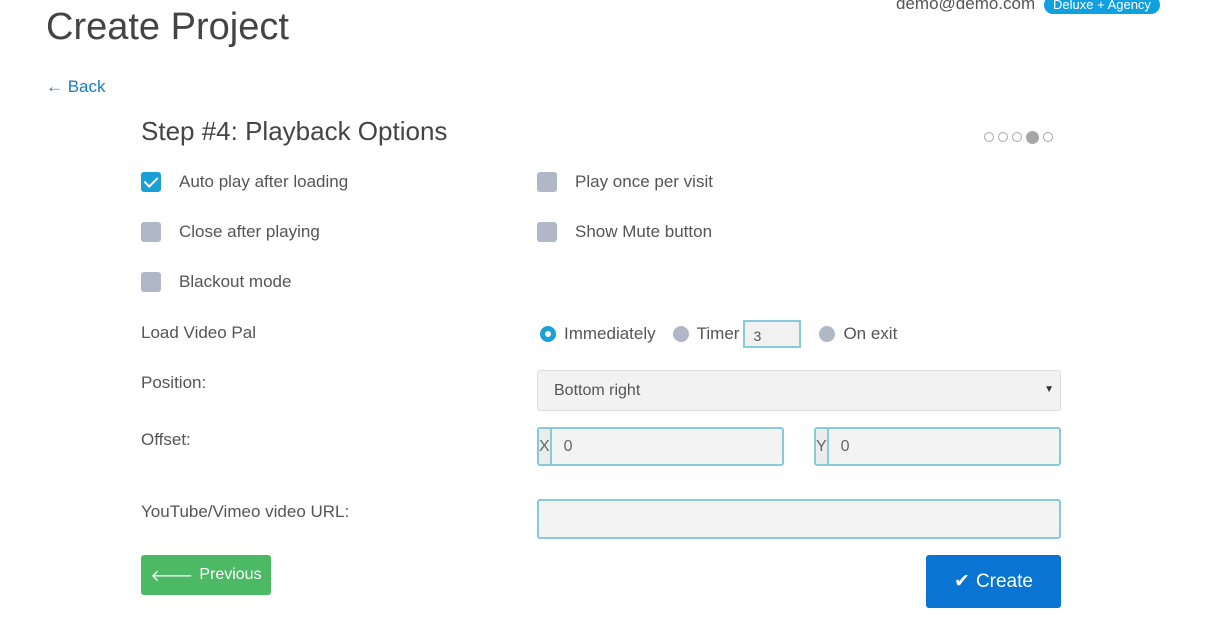 This screenshot has width=1223, height=626. What do you see at coordinates (644, 231) in the screenshot?
I see `checkbox-label: Show Mute button` at bounding box center [644, 231].